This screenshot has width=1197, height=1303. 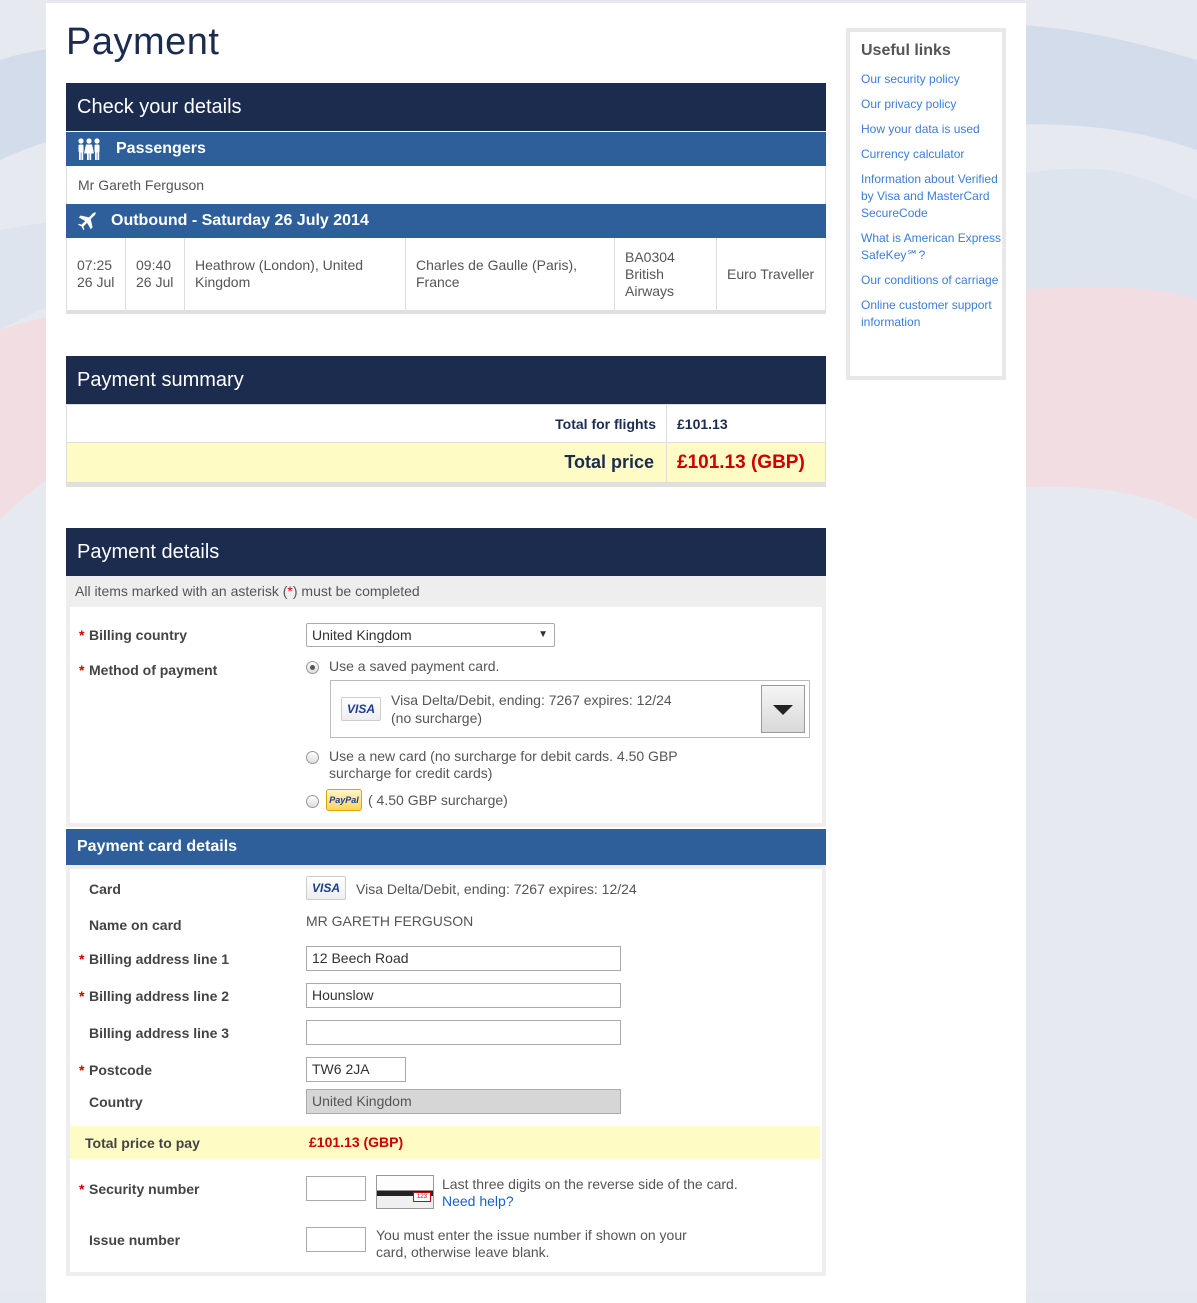 I want to click on summary-total-row: Total price £101.13 (GBP), so click(x=446, y=462).